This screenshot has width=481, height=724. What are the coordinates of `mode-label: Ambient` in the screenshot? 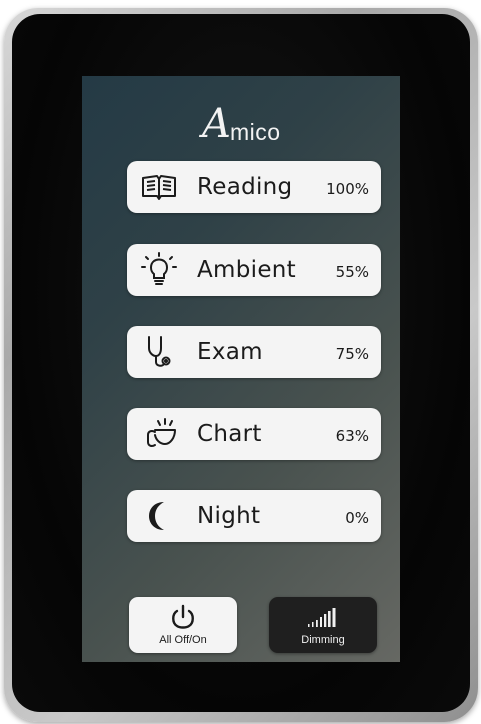 It's located at (246, 270).